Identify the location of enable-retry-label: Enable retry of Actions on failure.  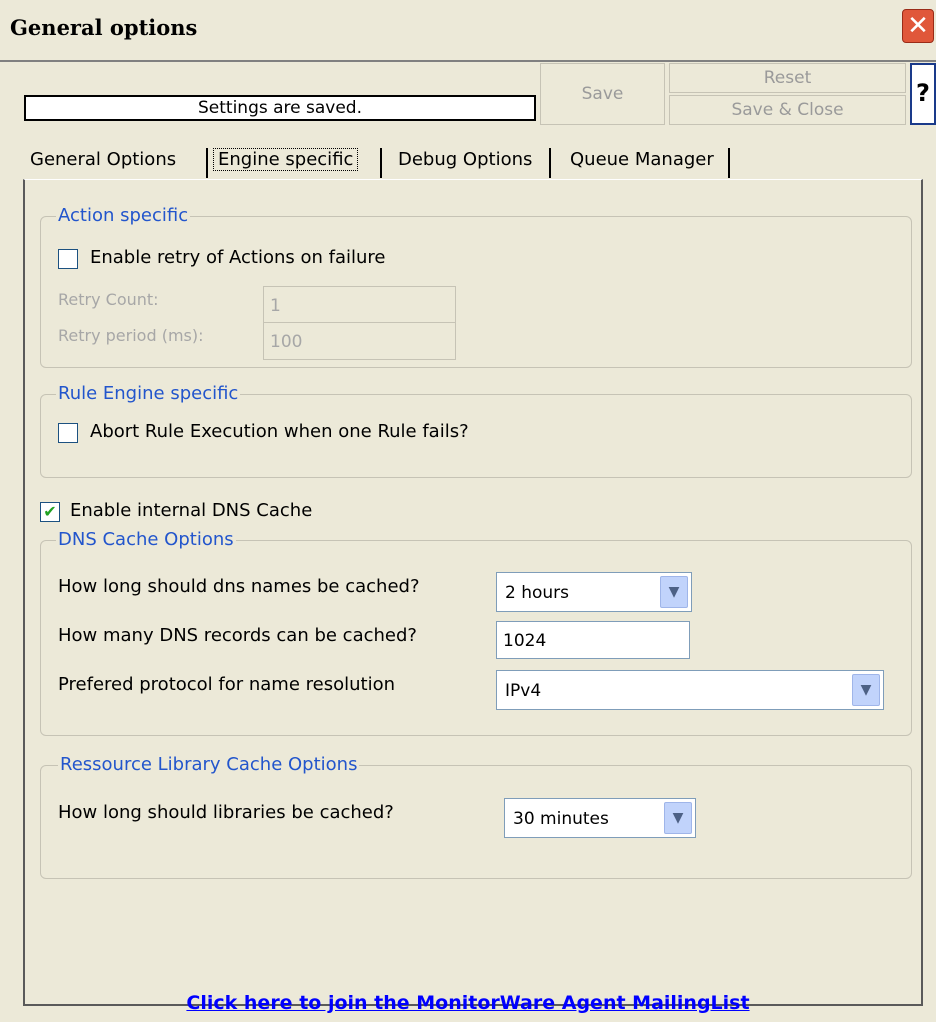
(238, 257).